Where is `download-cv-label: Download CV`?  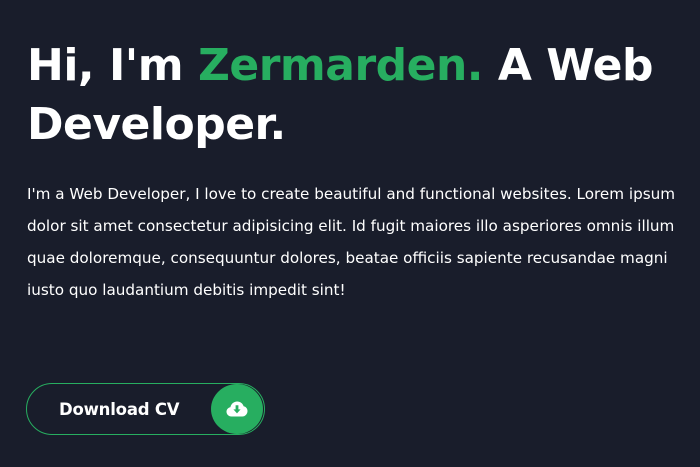
download-cv-label: Download CV is located at coordinates (119, 409).